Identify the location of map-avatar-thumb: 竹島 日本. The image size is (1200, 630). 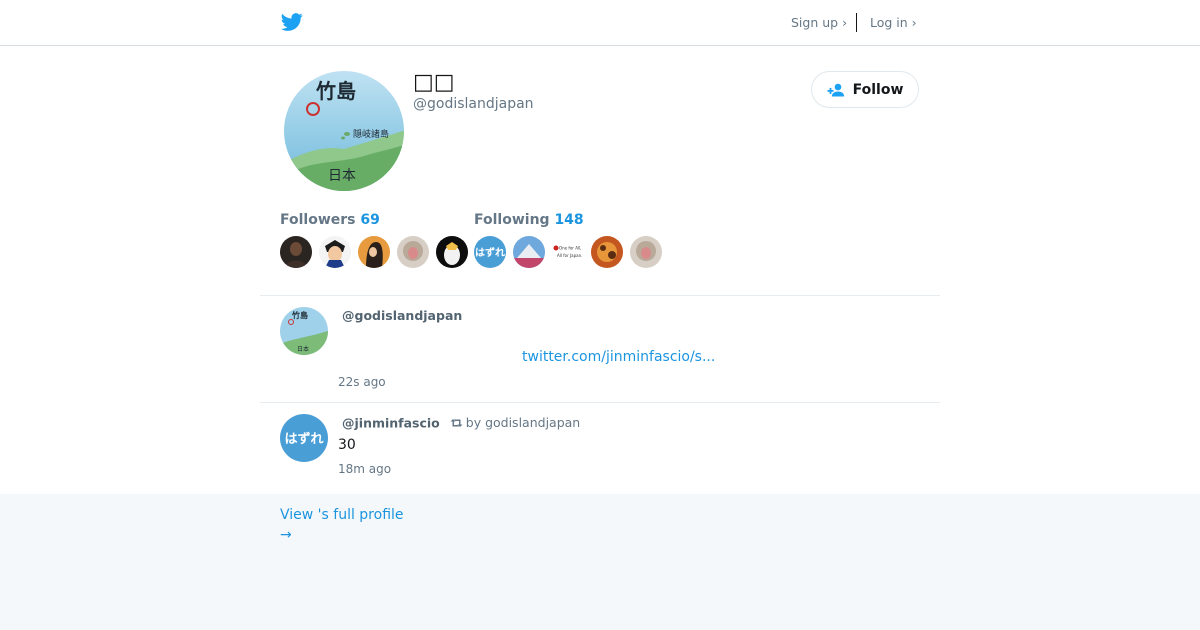
(304, 331).